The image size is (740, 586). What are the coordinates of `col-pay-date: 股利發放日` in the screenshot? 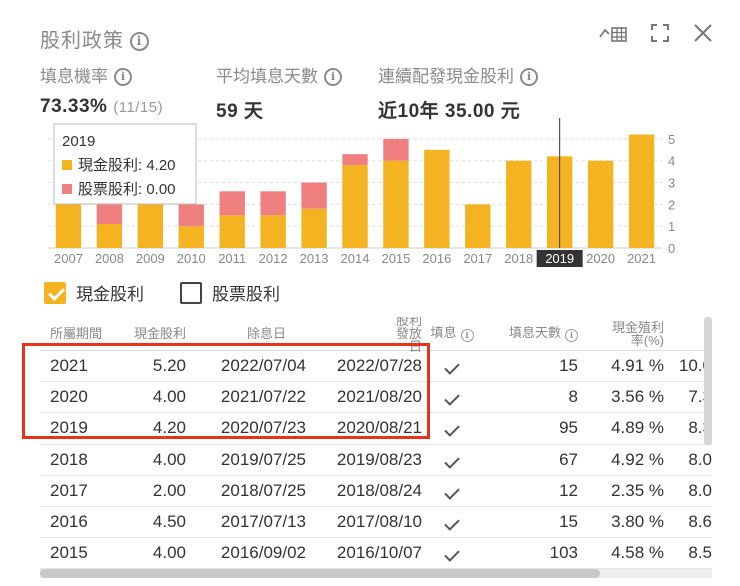 It's located at (364, 335).